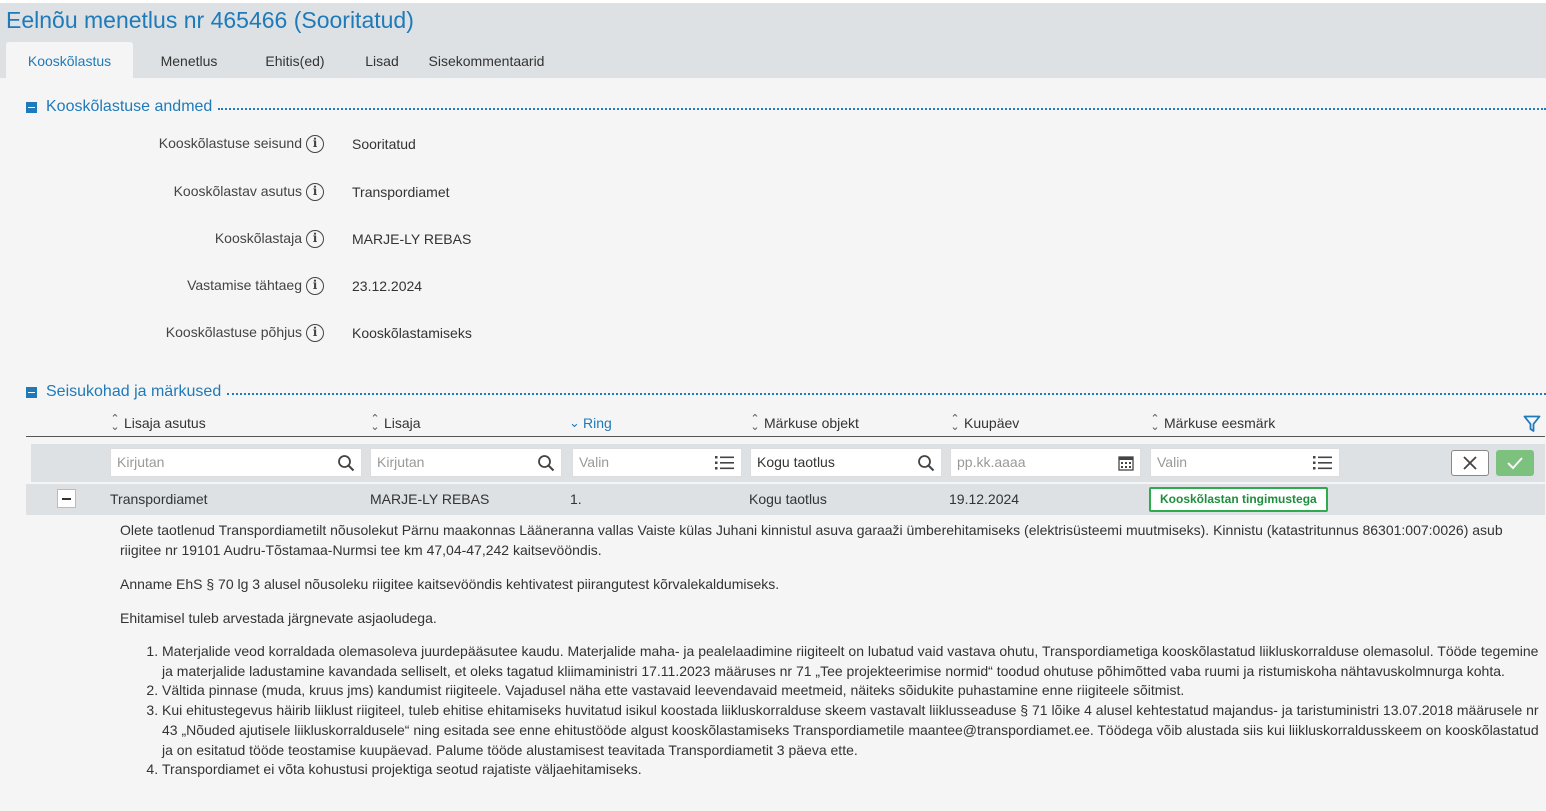 This screenshot has height=811, width=1546. I want to click on field-kooskolastaja: Kooskõlastaja i MARJE-LY REBAS, so click(400, 240).